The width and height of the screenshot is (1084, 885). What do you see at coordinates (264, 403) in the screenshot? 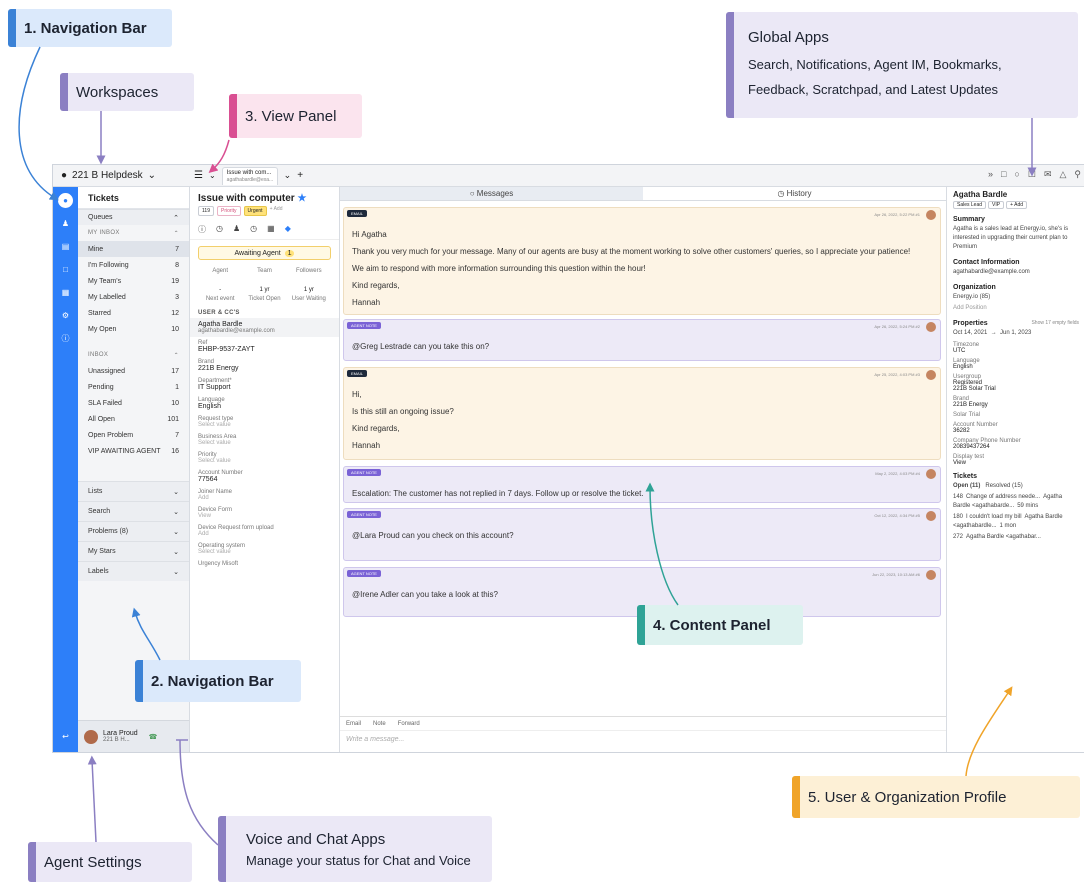
I see `field: Language English` at bounding box center [264, 403].